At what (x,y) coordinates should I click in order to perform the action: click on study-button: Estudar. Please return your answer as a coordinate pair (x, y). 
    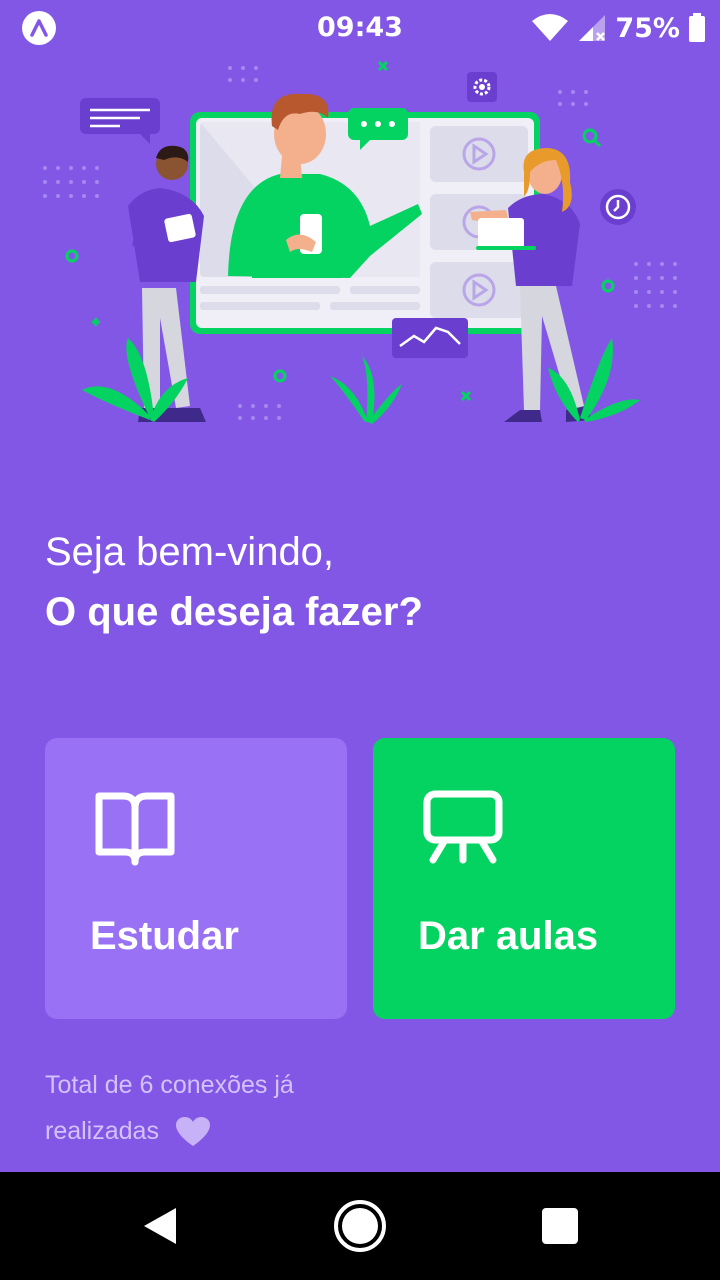
    Looking at the image, I should click on (196, 878).